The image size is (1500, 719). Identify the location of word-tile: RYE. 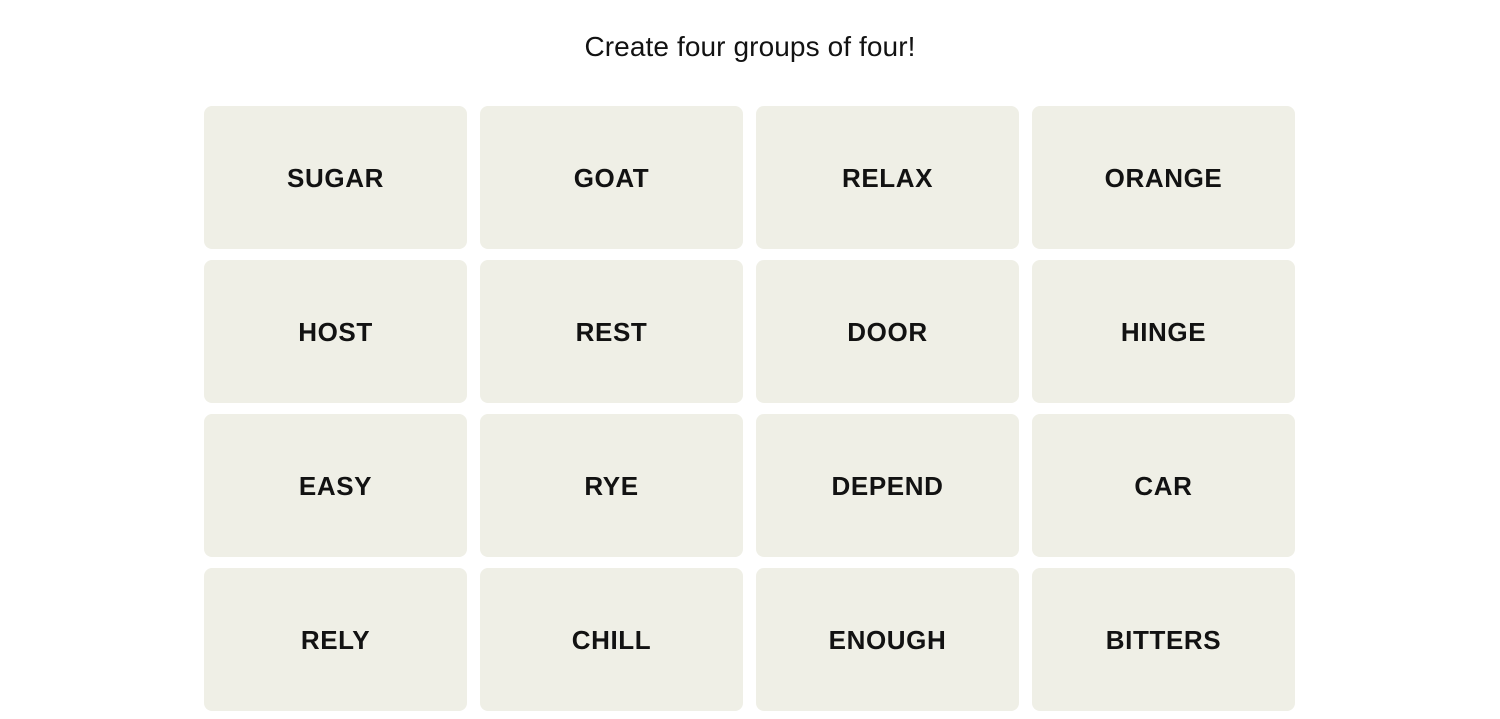
(611, 485).